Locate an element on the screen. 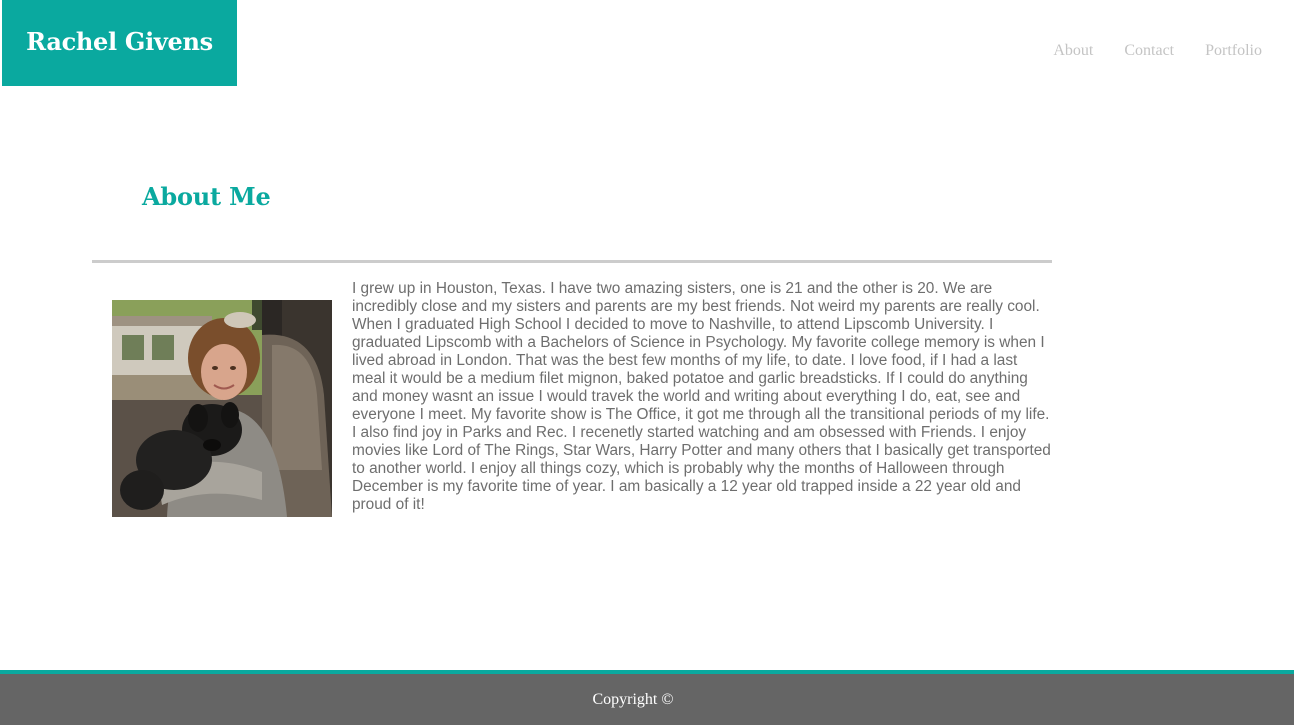  brand-logo: Rachel Givens is located at coordinates (119, 43).